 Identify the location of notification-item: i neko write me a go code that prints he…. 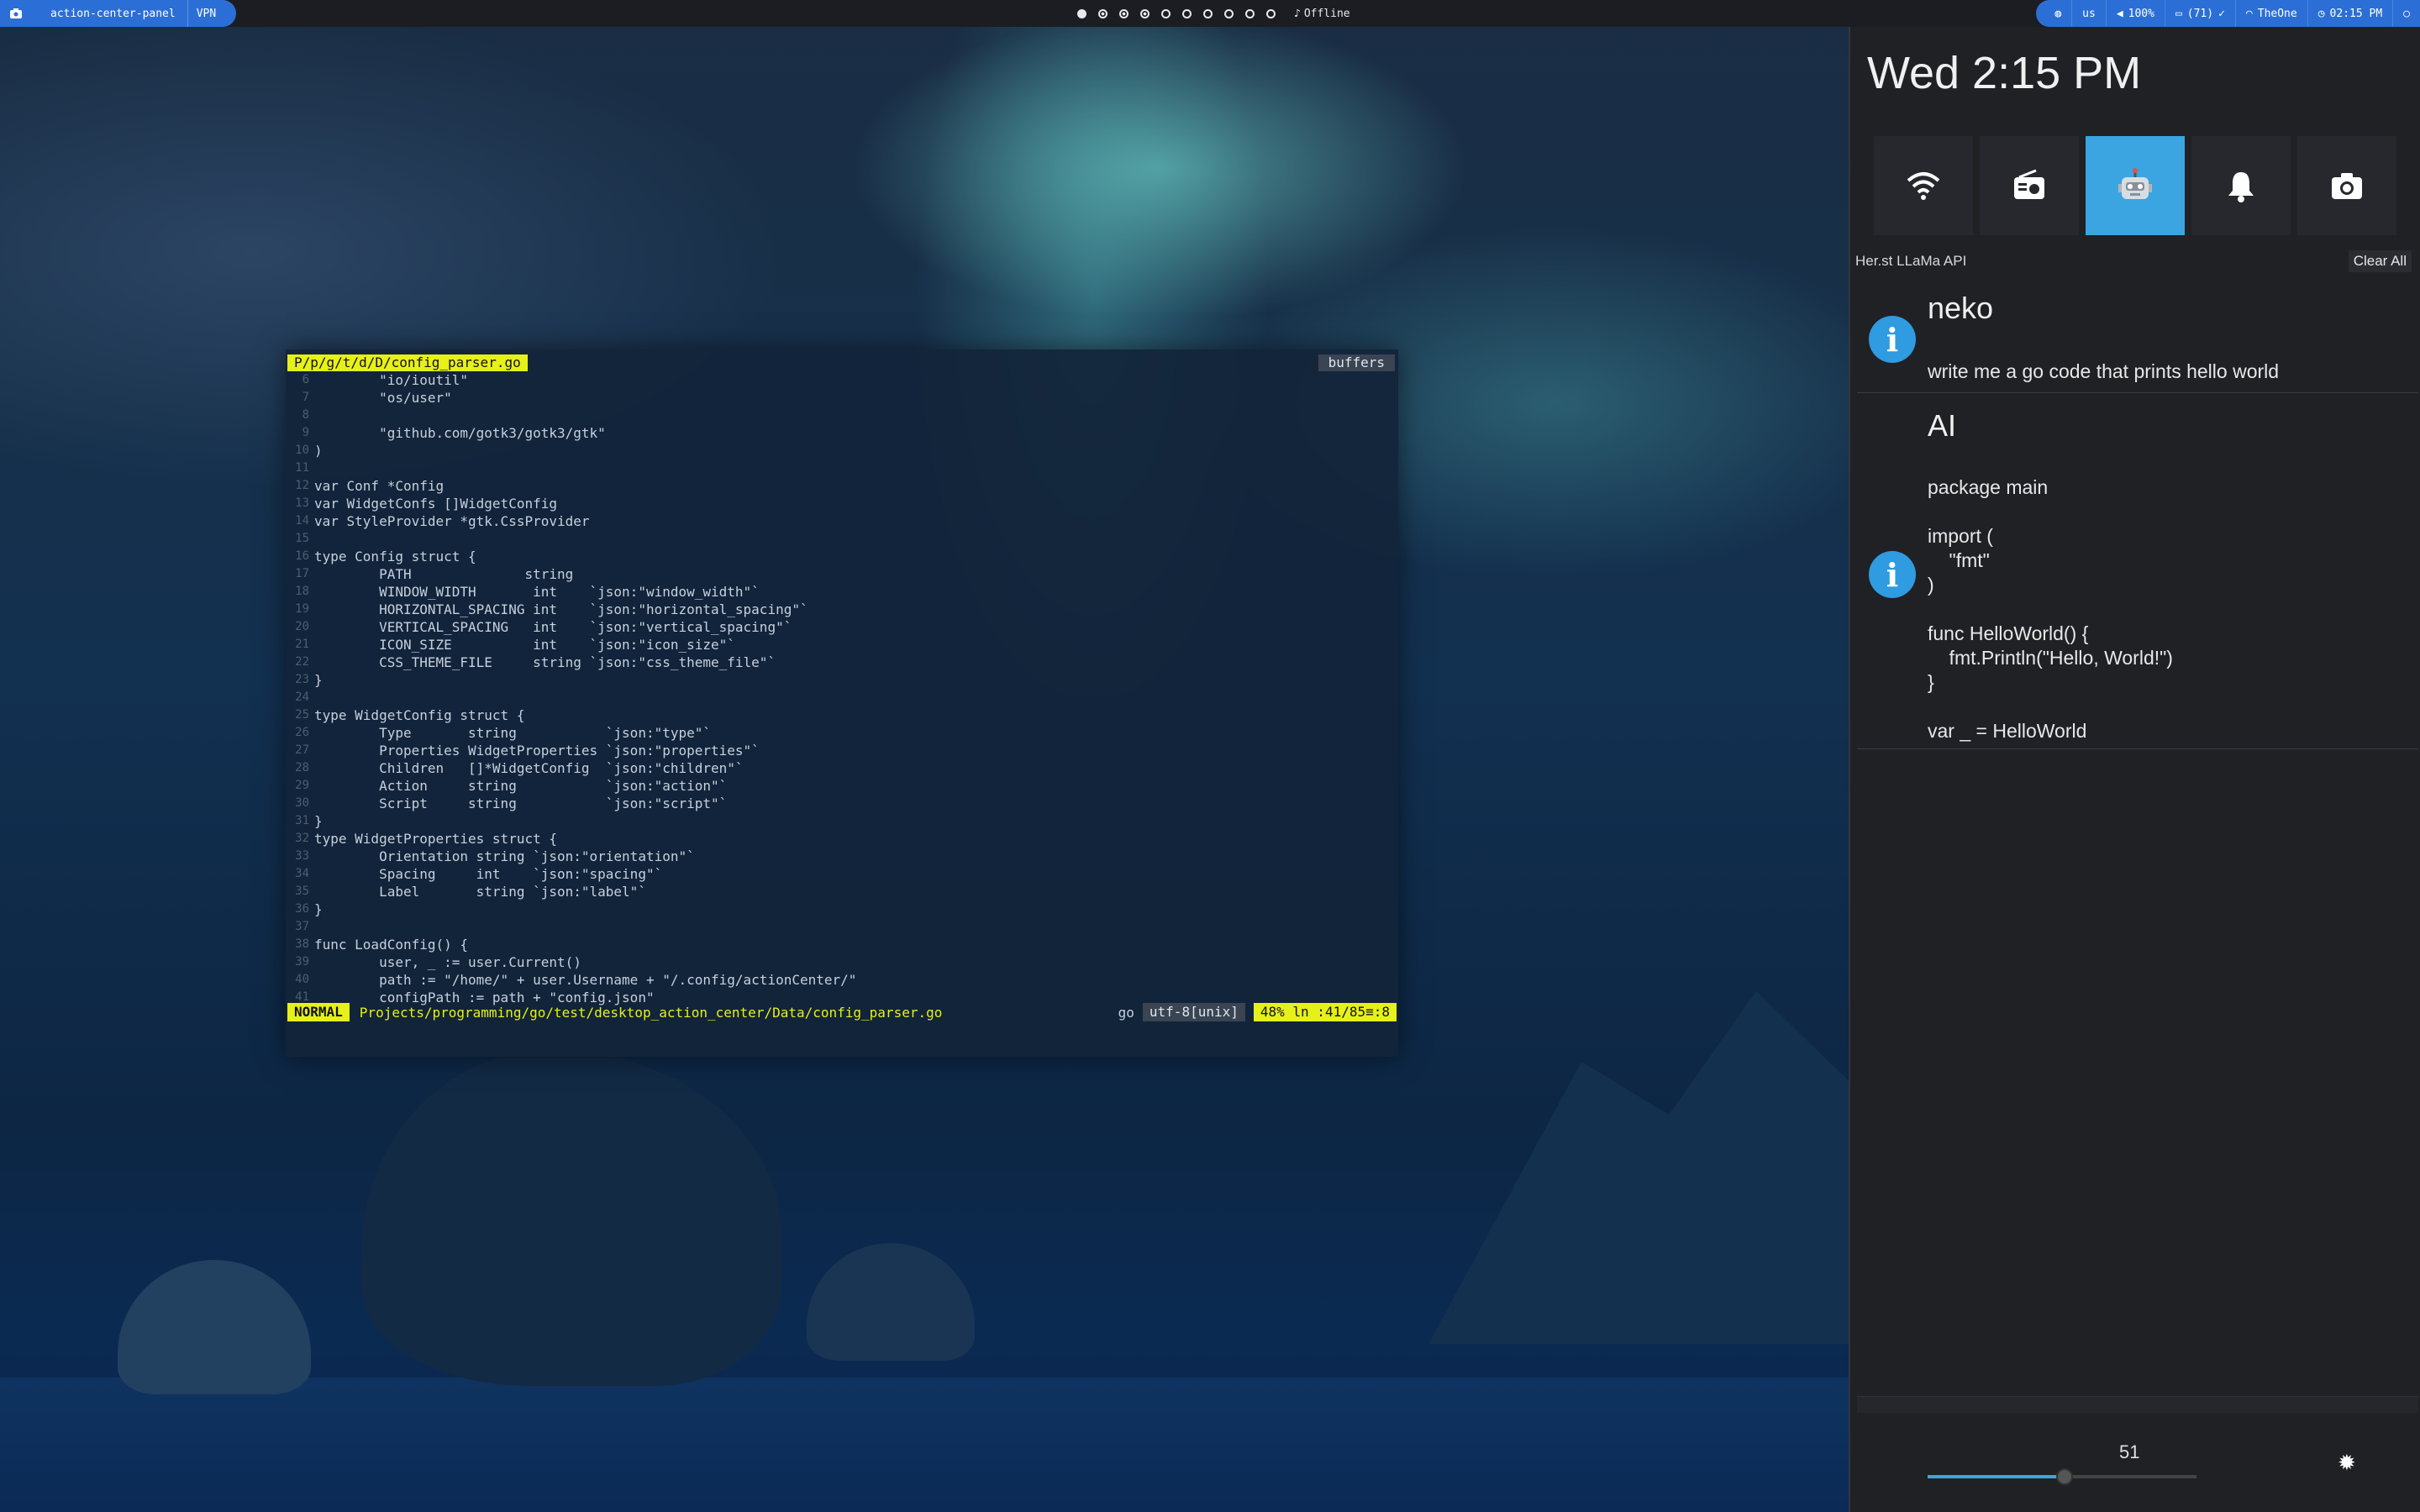
(2137, 336).